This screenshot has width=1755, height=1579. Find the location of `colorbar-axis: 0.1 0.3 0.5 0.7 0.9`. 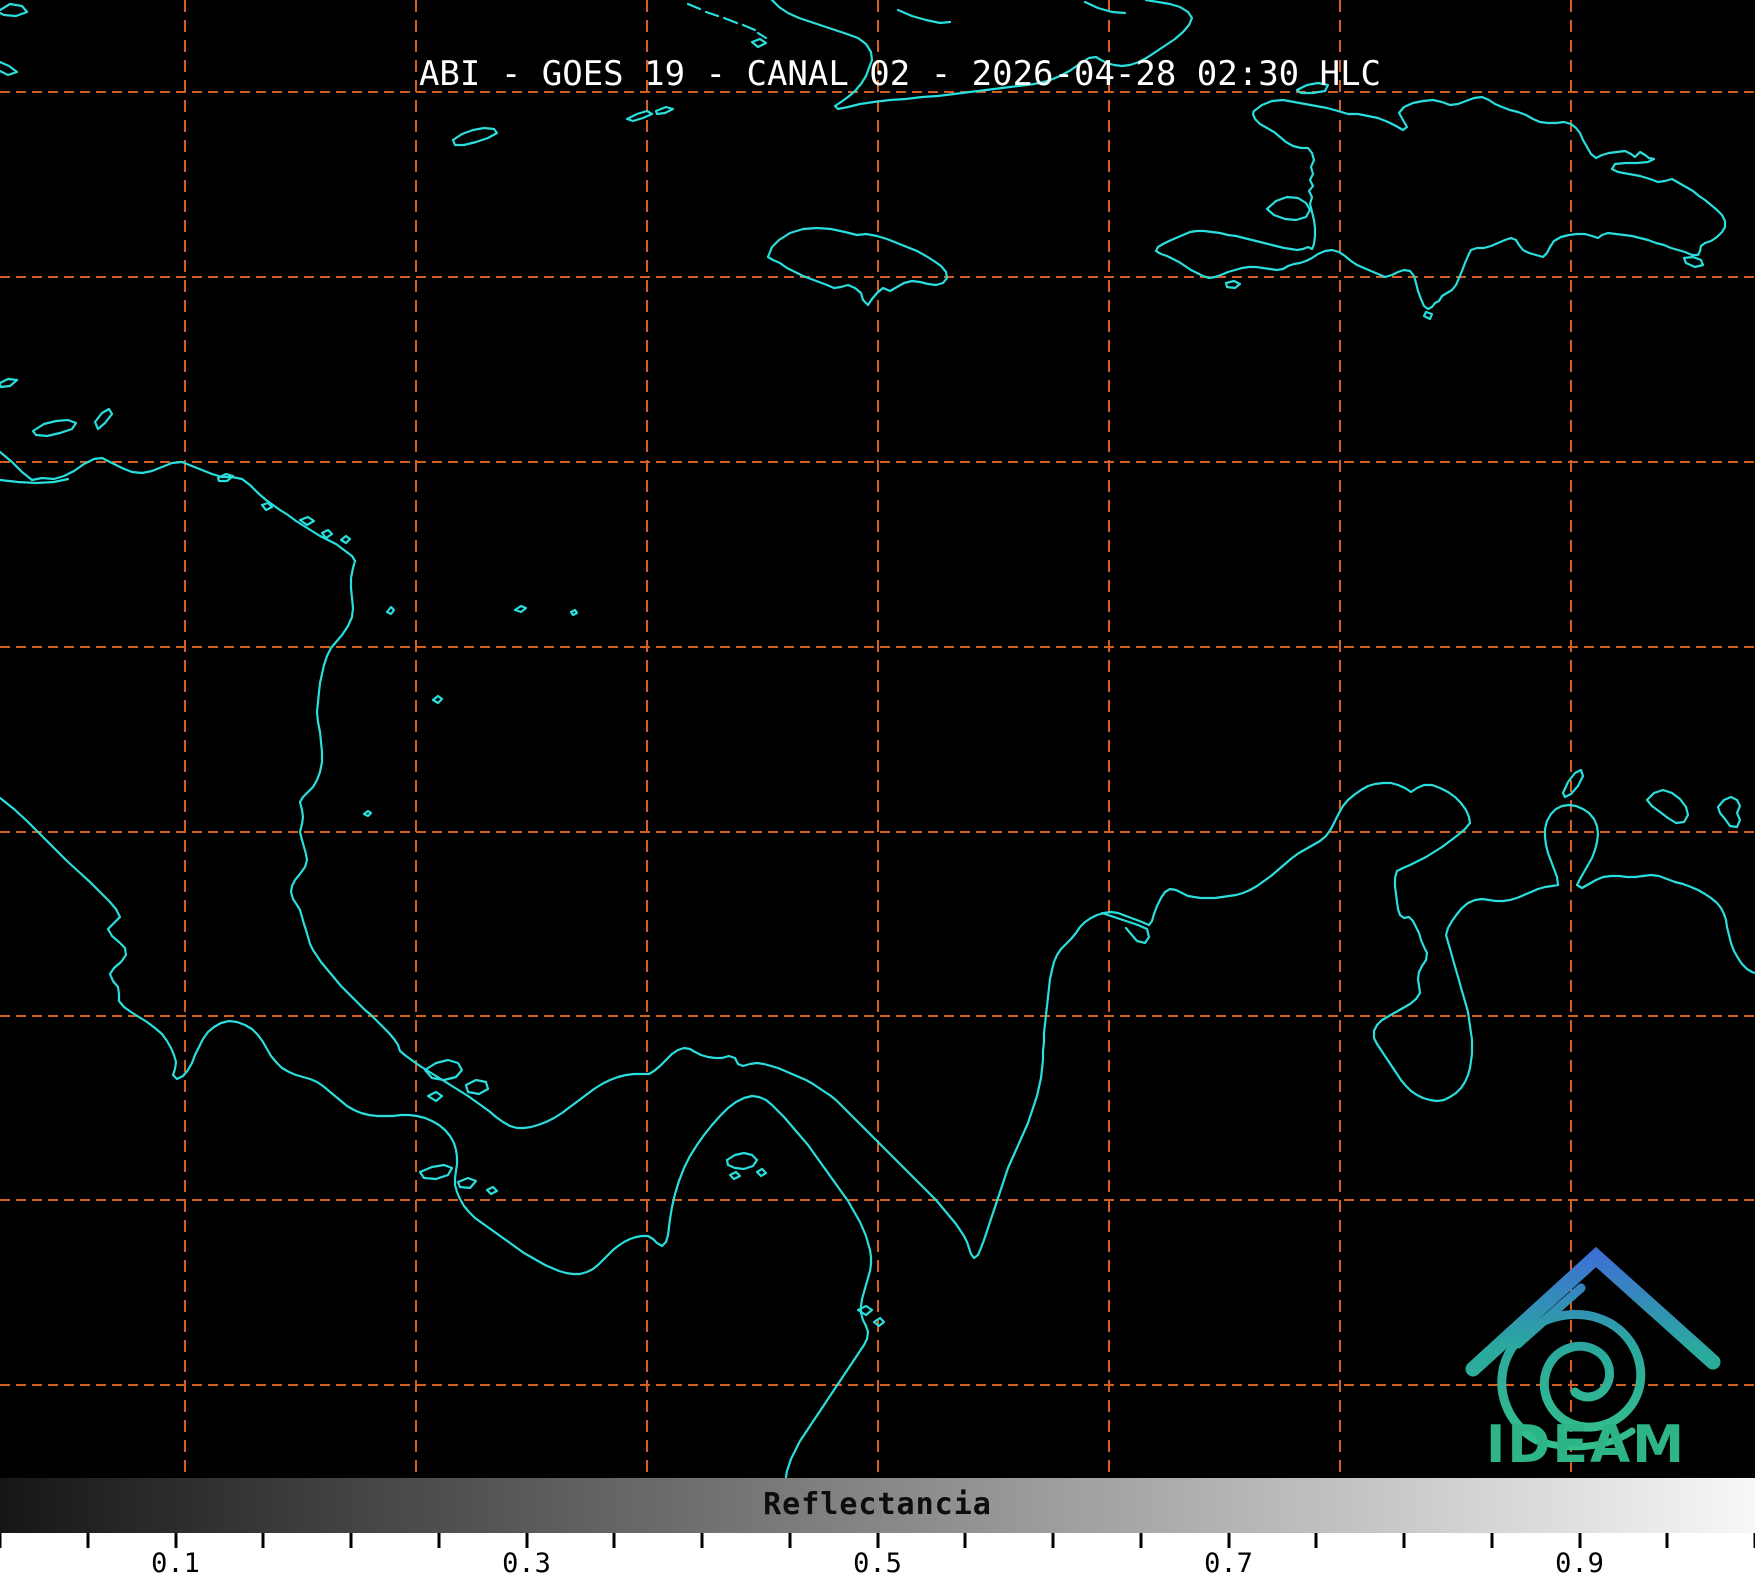

colorbar-axis: 0.1 0.3 0.5 0.7 0.9 is located at coordinates (877, 1555).